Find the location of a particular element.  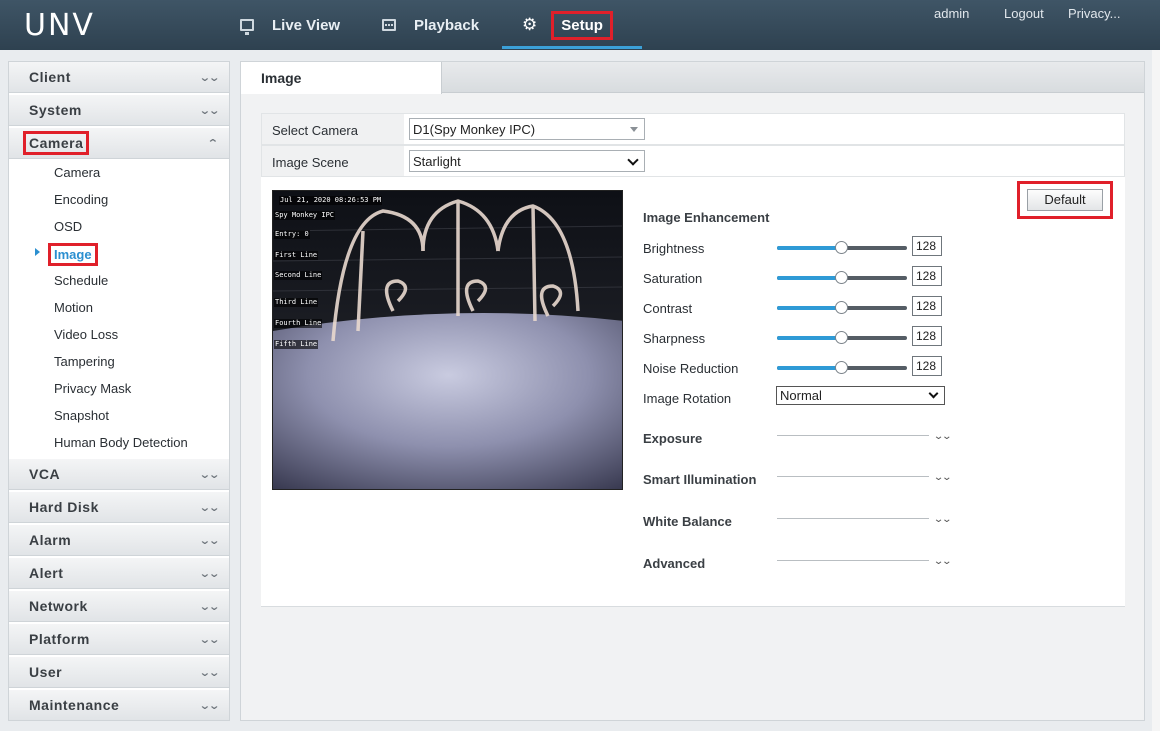

default-highlight: Default is located at coordinates (1065, 200).